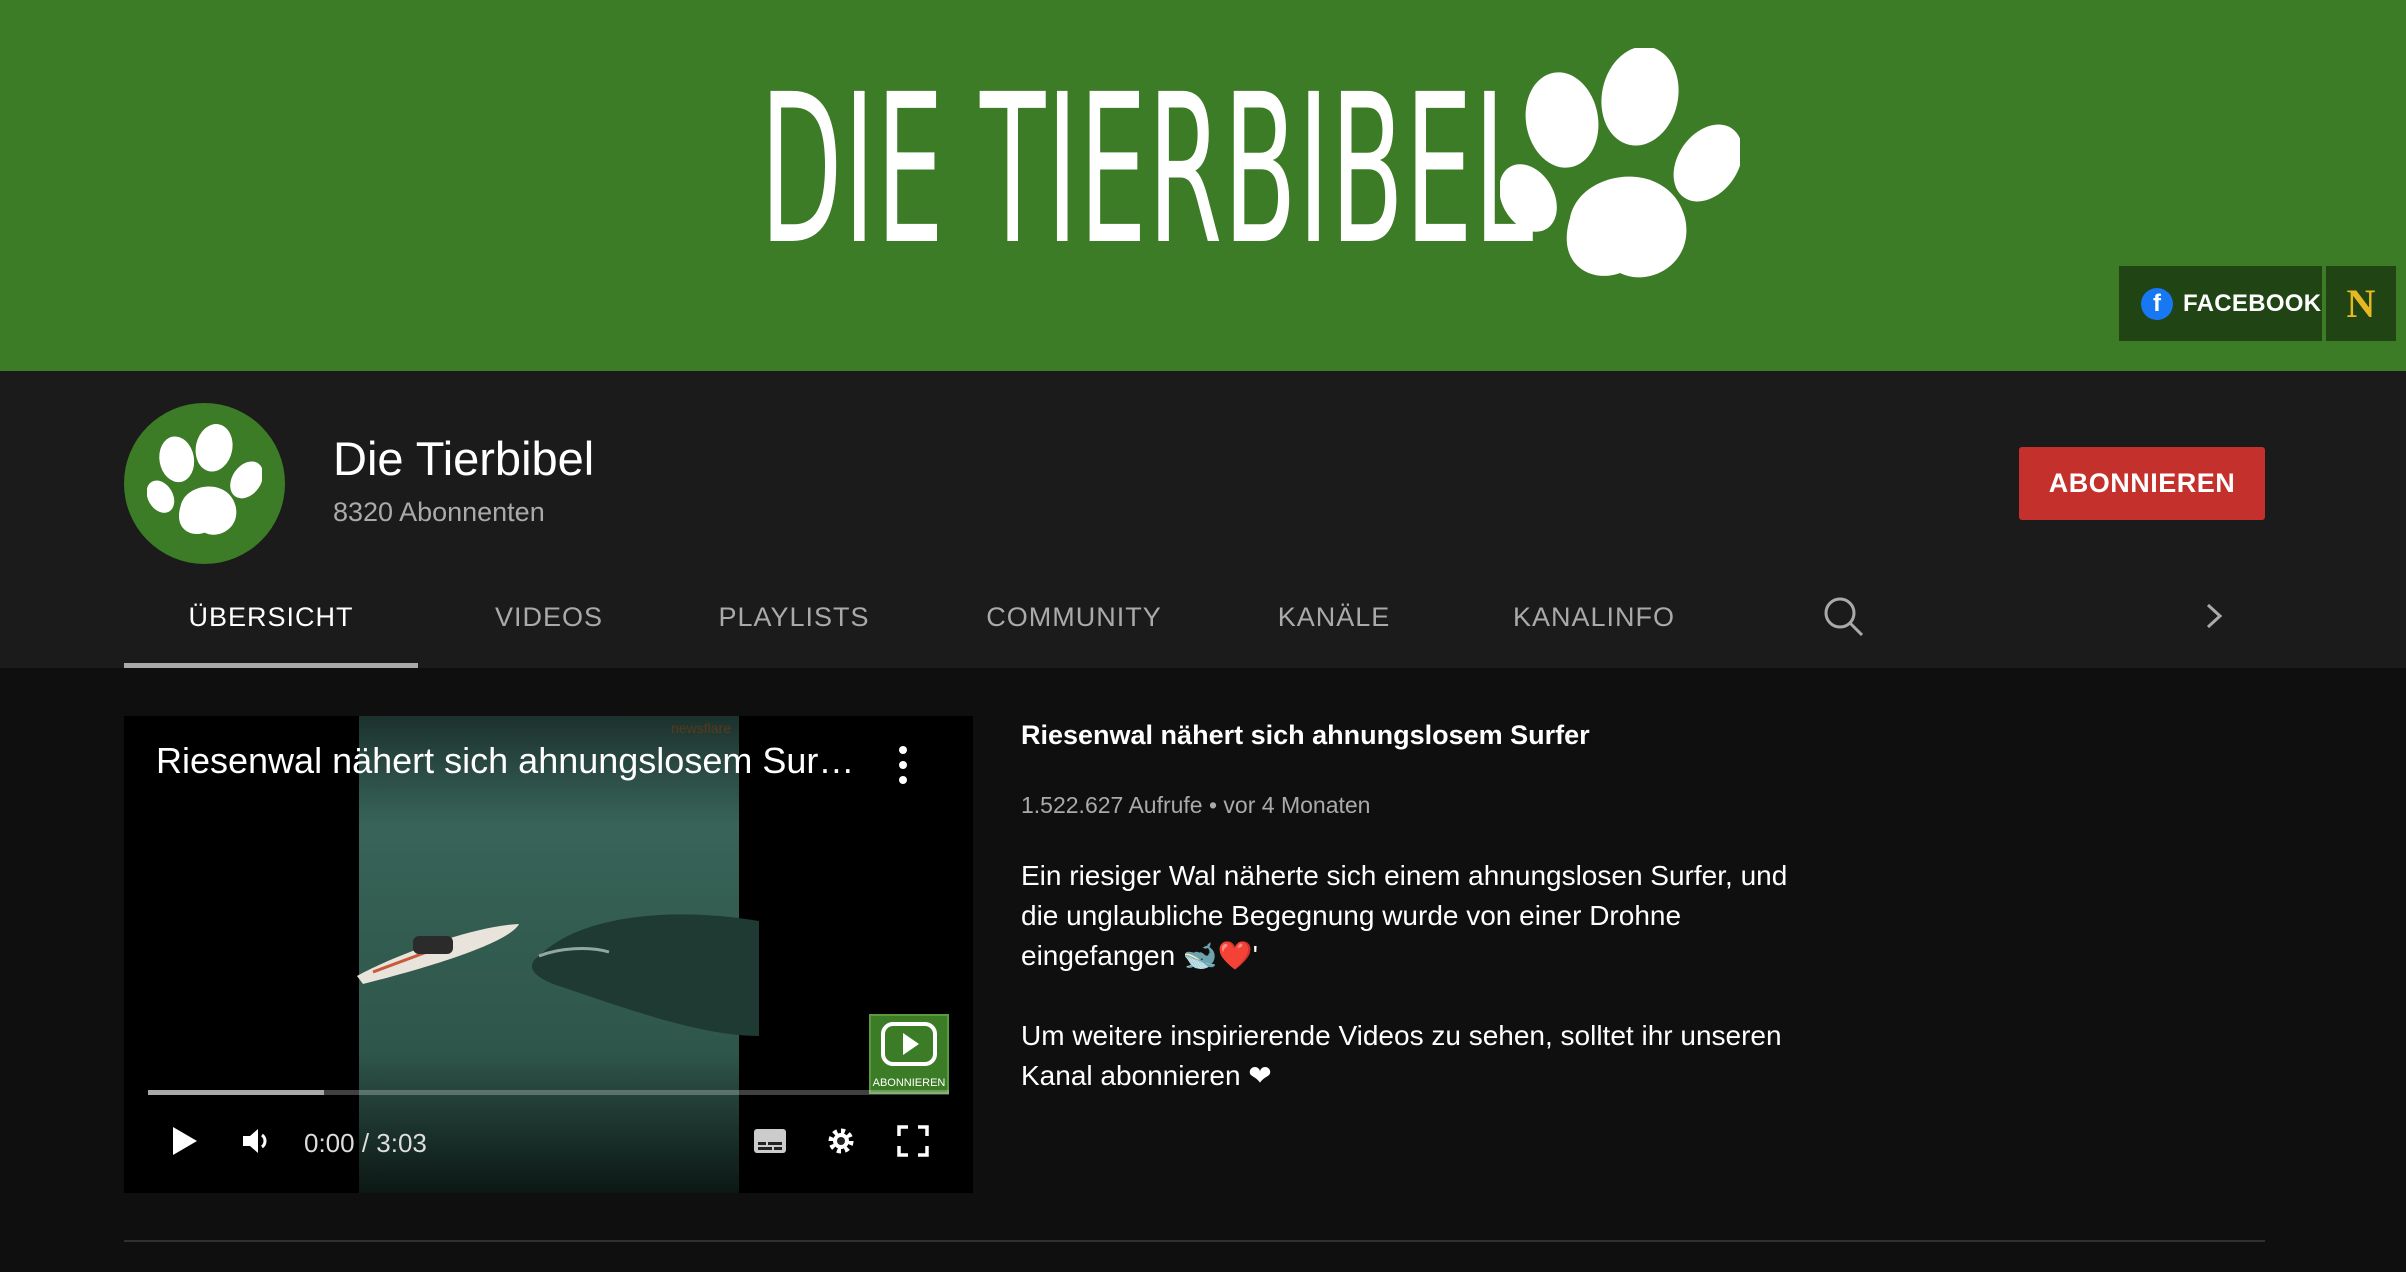  Describe the element at coordinates (794, 617) in the screenshot. I see `tab-playlists: PLAYLISTS` at that location.